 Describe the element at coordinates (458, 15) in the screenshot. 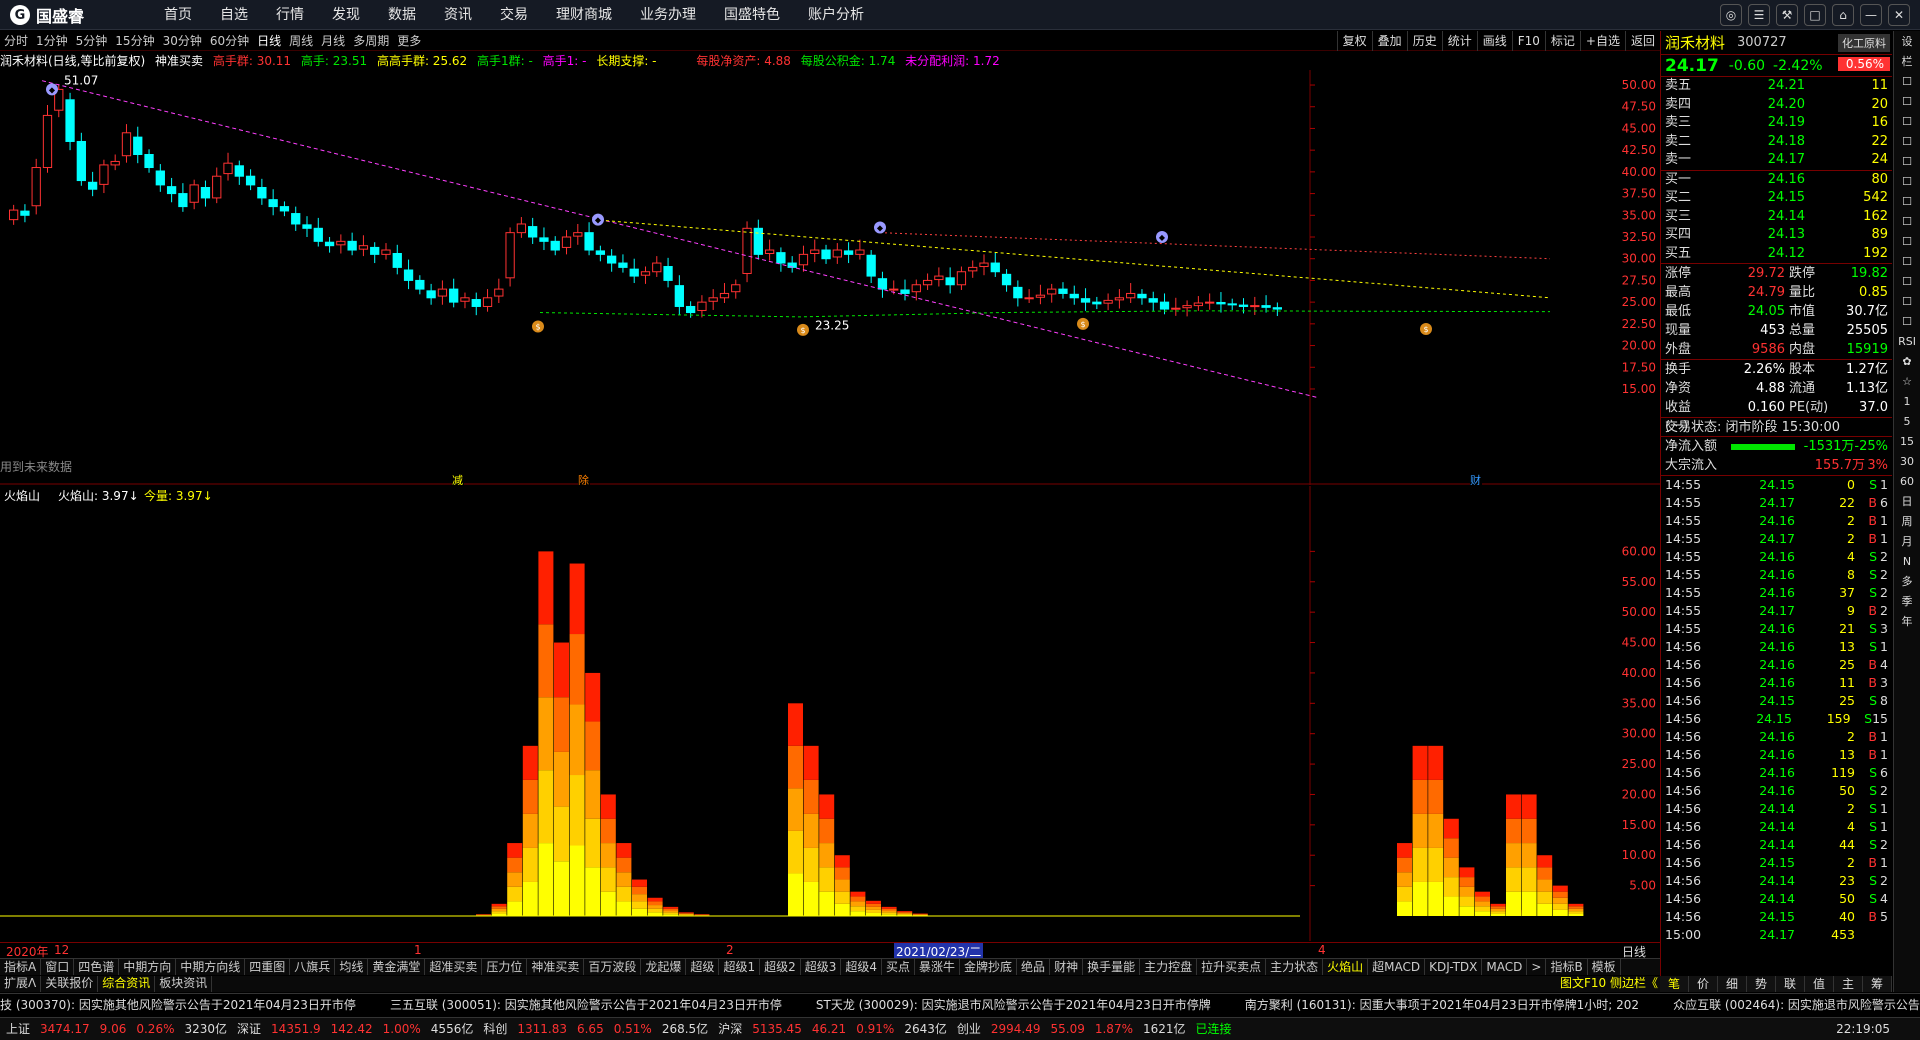

I see `nav-item-5: 资讯` at that location.